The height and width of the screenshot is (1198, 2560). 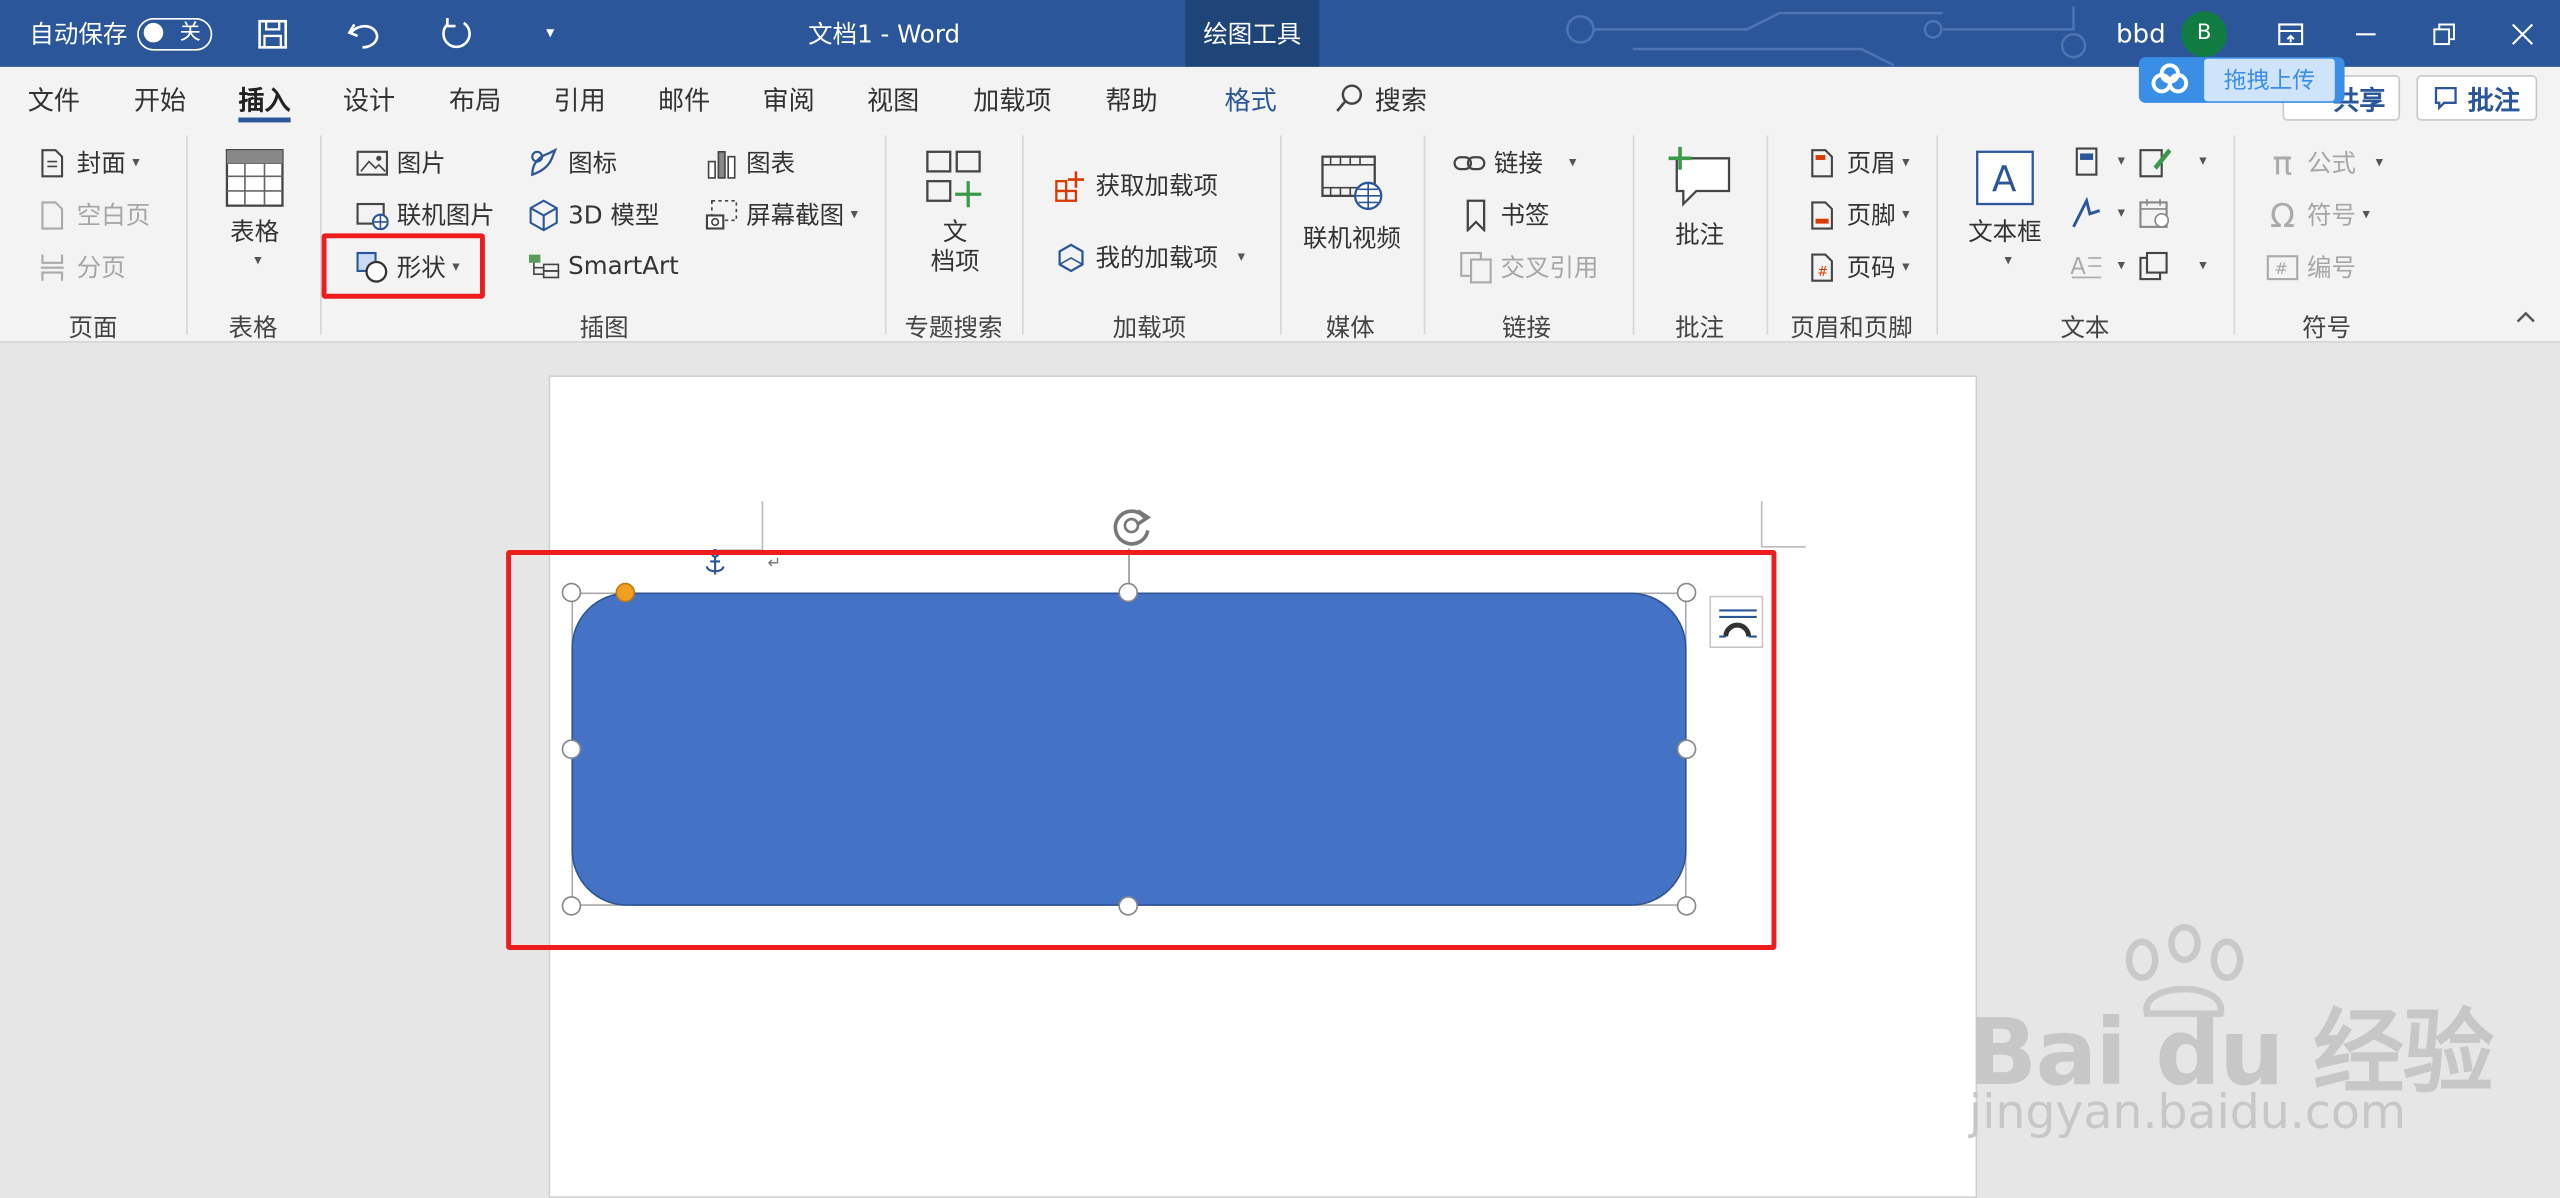 What do you see at coordinates (52, 214) in the screenshot?
I see `blank-page-icon` at bounding box center [52, 214].